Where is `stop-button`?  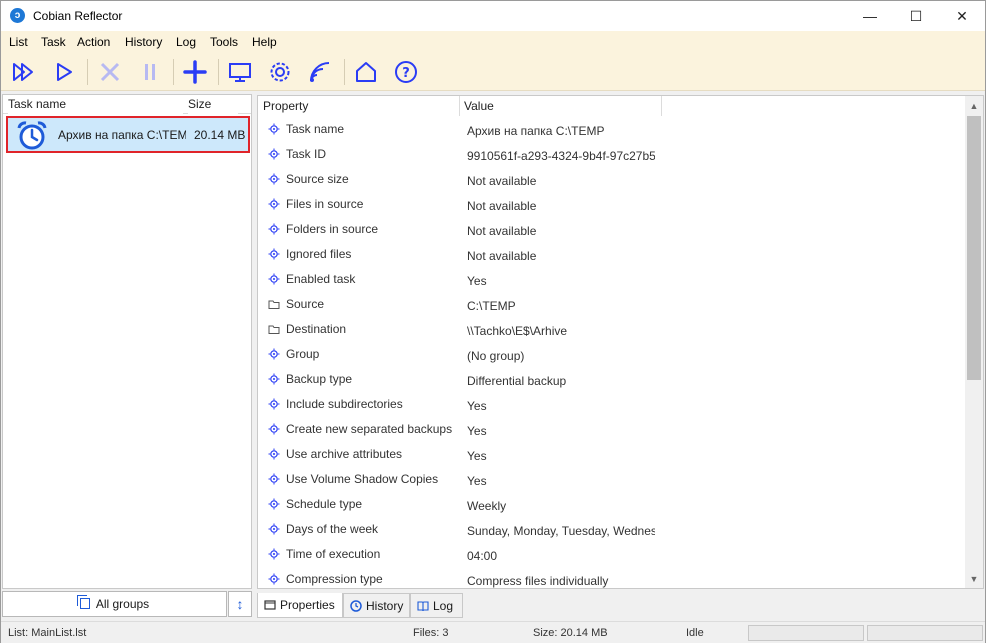 stop-button is located at coordinates (110, 72).